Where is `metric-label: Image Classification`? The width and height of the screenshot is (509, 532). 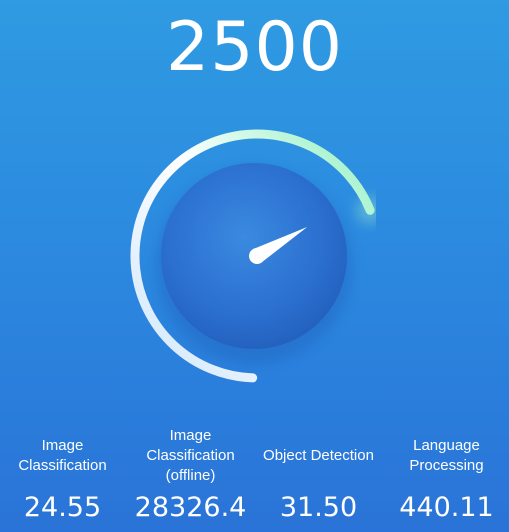 metric-label: Image Classification is located at coordinates (62, 455).